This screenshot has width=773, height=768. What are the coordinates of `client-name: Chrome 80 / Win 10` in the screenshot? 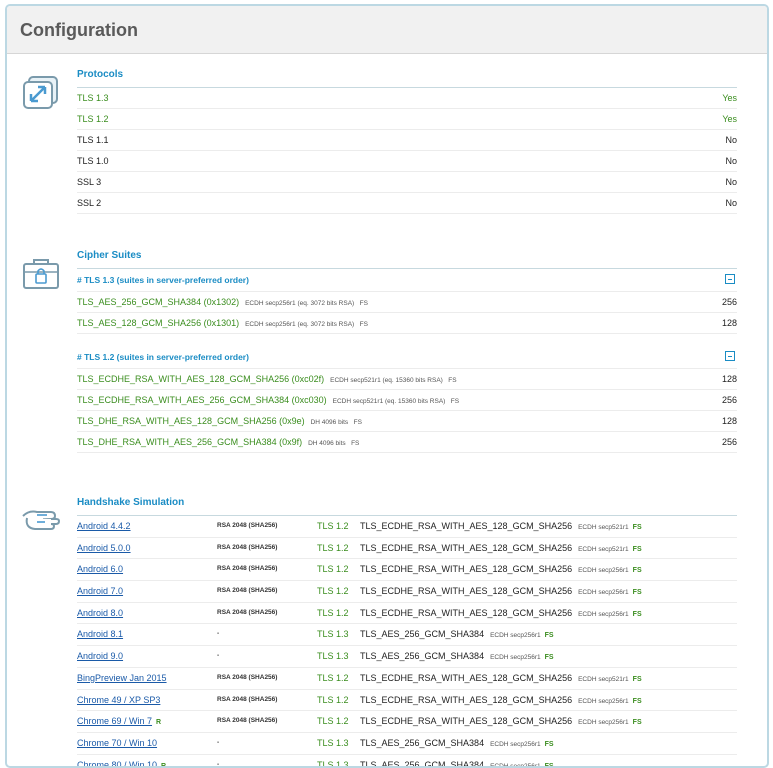 It's located at (117, 763).